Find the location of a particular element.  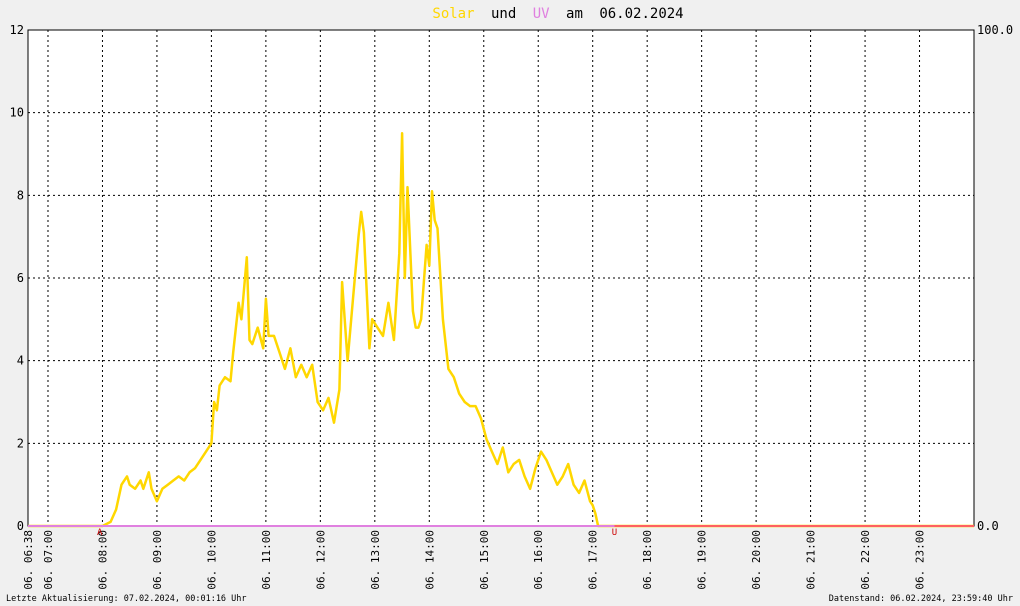

x-tick-label: 06. 18:00 is located at coordinates (647, 560).